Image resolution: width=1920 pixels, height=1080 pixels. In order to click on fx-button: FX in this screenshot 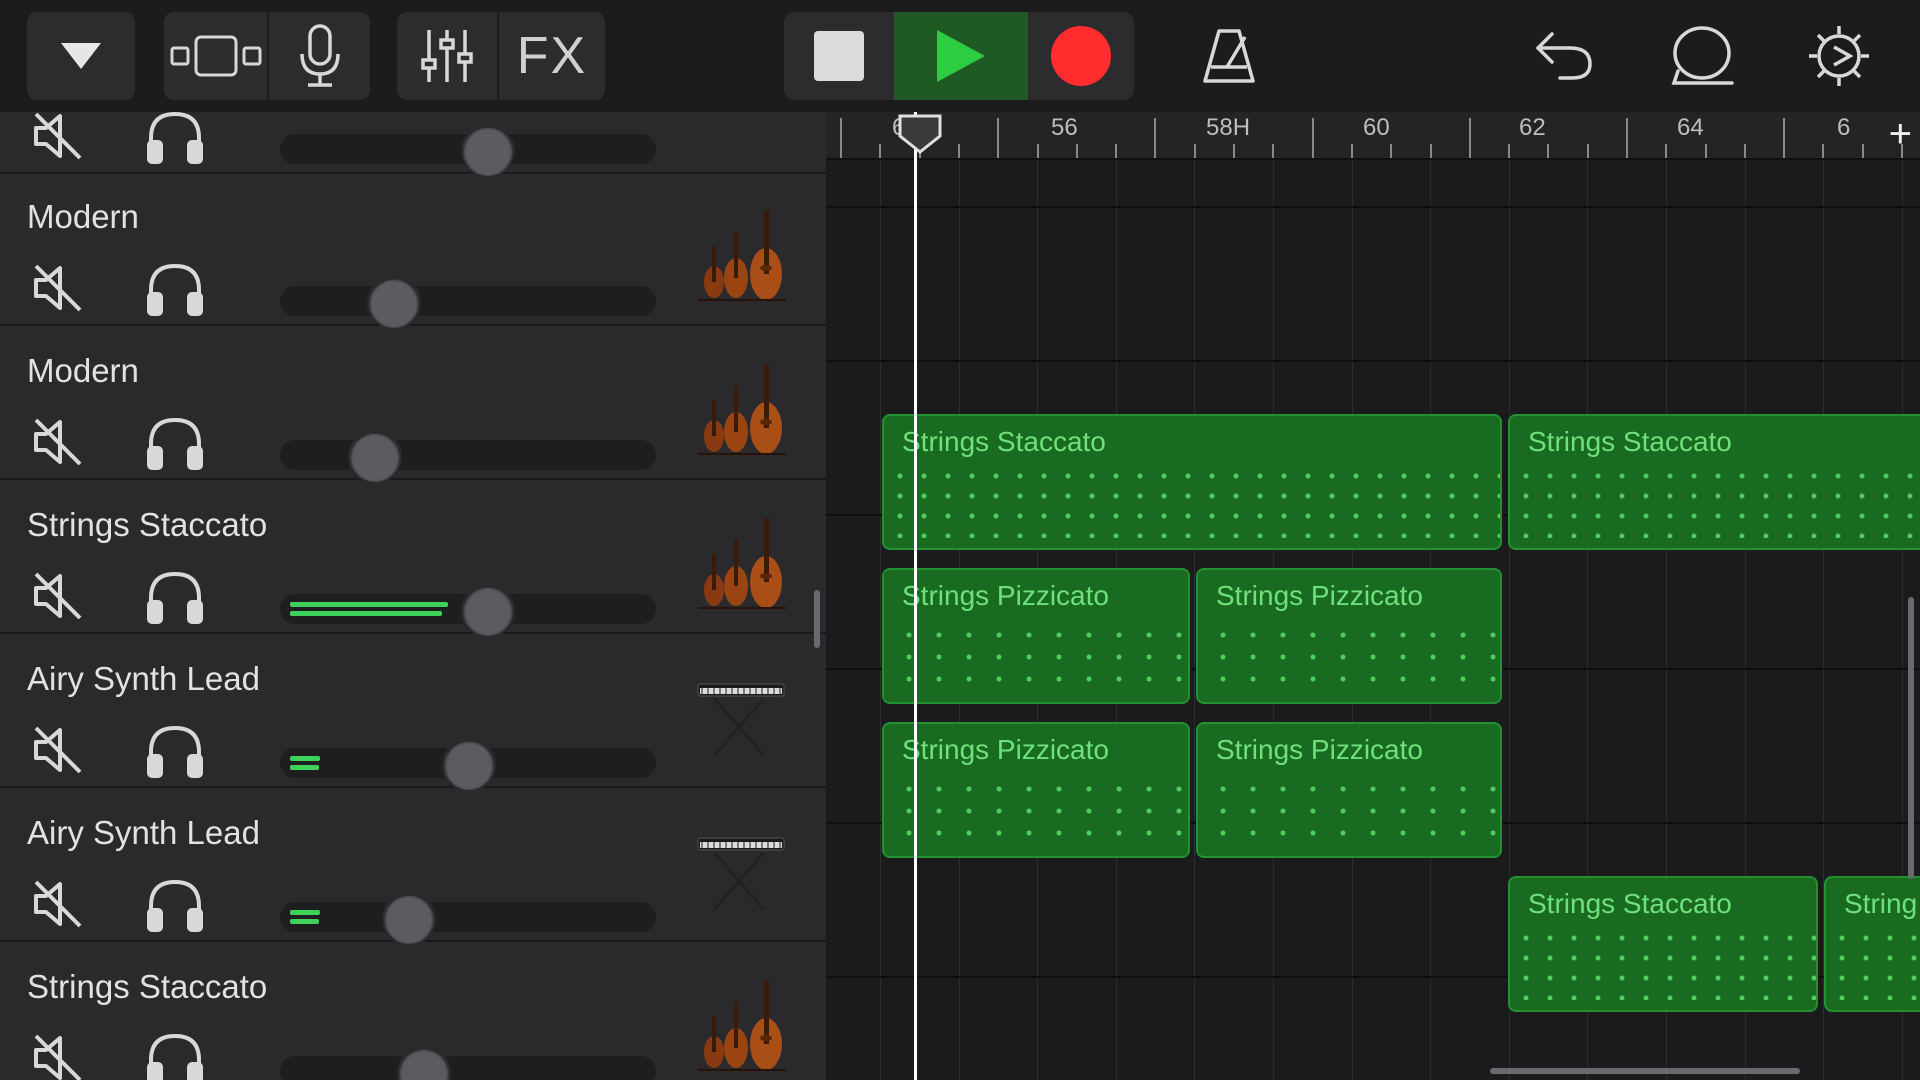, I will do `click(552, 56)`.